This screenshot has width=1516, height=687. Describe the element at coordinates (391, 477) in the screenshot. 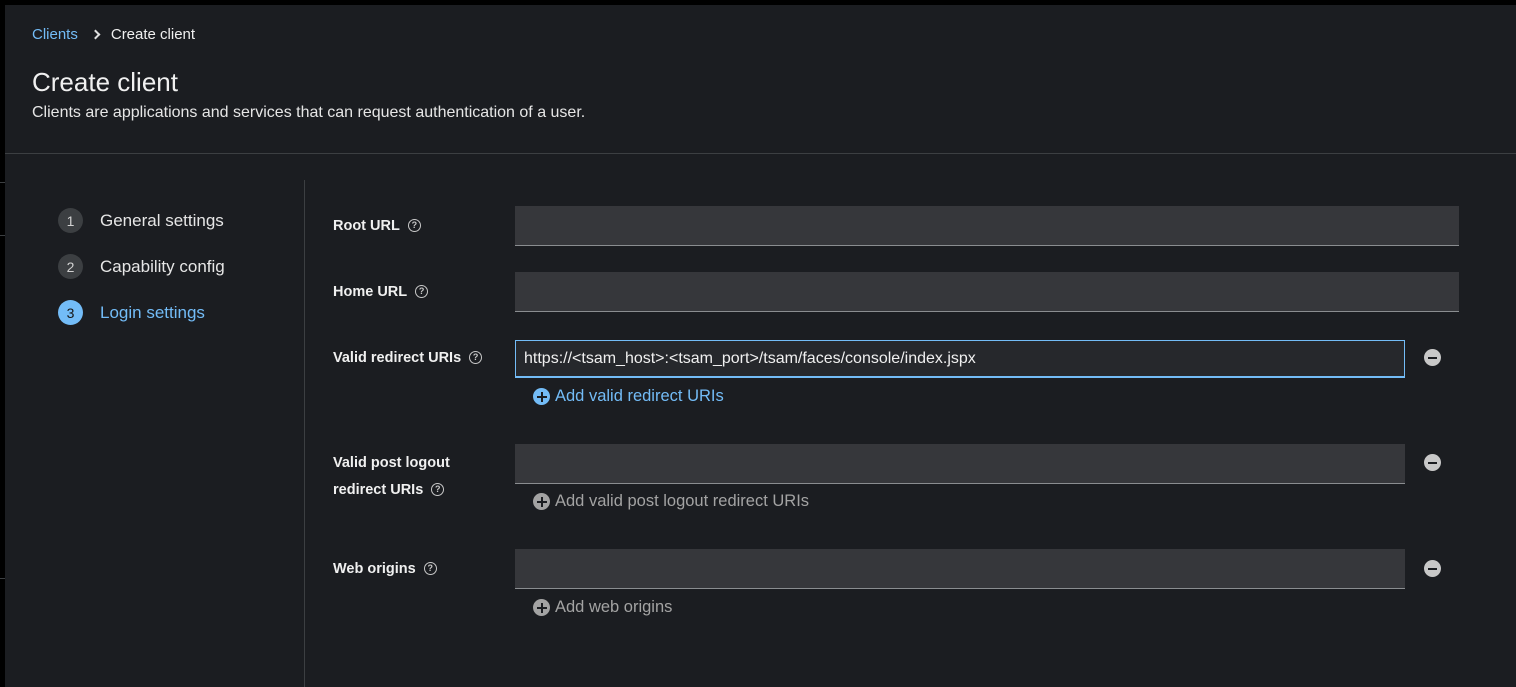

I see `valid-post-logout-label: Valid post logout redirect URIs?` at that location.